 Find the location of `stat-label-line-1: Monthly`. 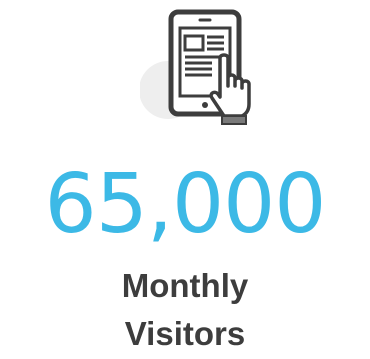

stat-label-line-1: Monthly is located at coordinates (185, 285).